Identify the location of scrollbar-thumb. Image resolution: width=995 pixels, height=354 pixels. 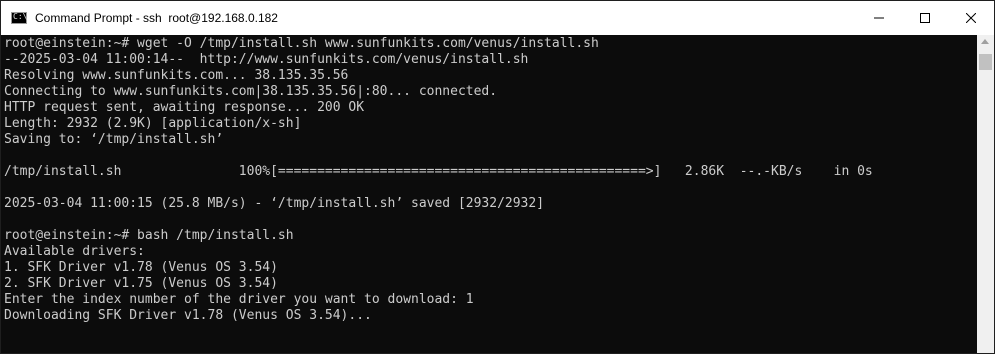
(985, 62).